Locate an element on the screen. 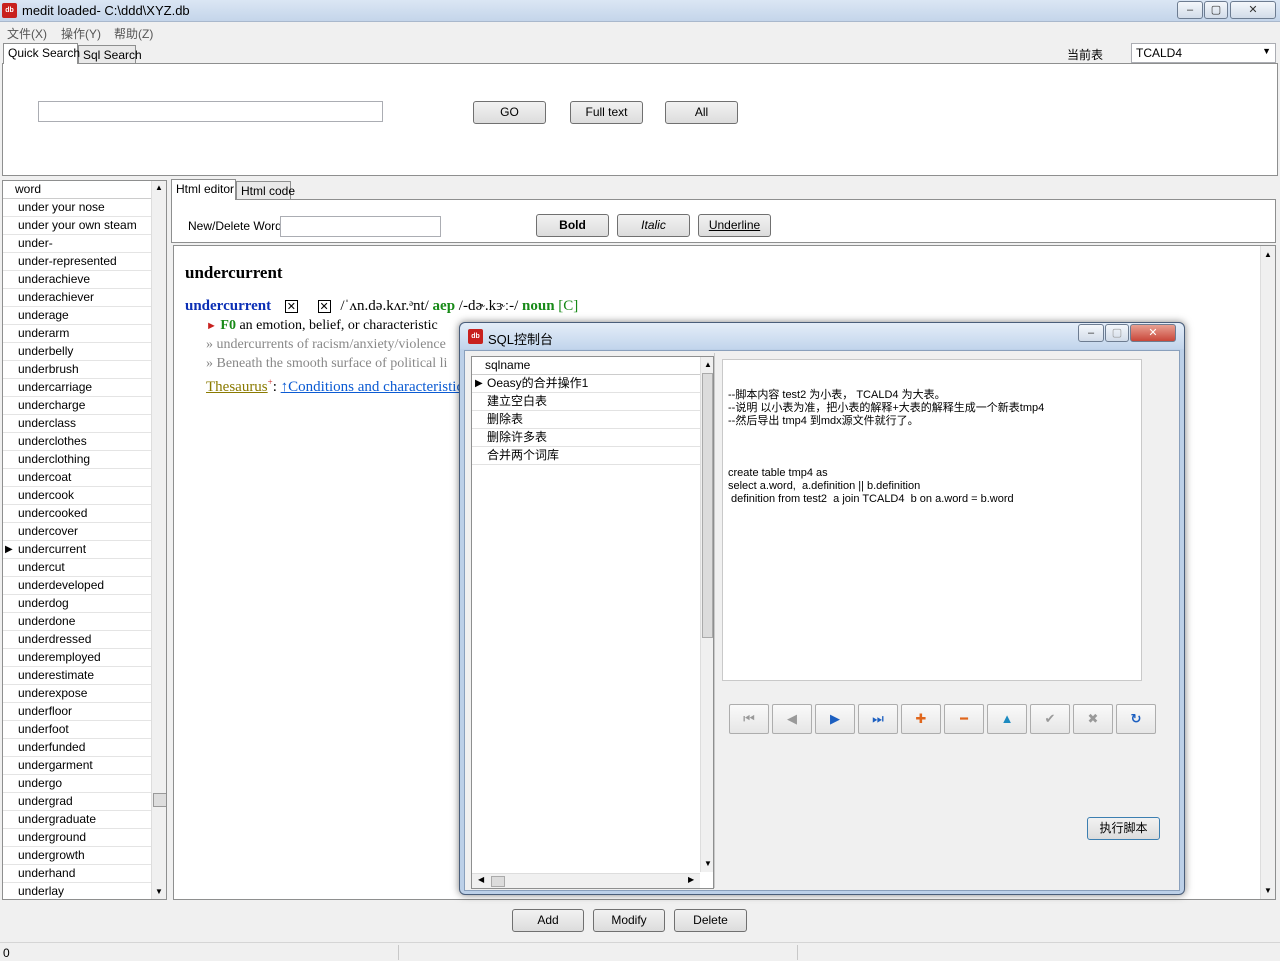 This screenshot has height=961, width=1280. list-item: underfunded is located at coordinates (78, 748).